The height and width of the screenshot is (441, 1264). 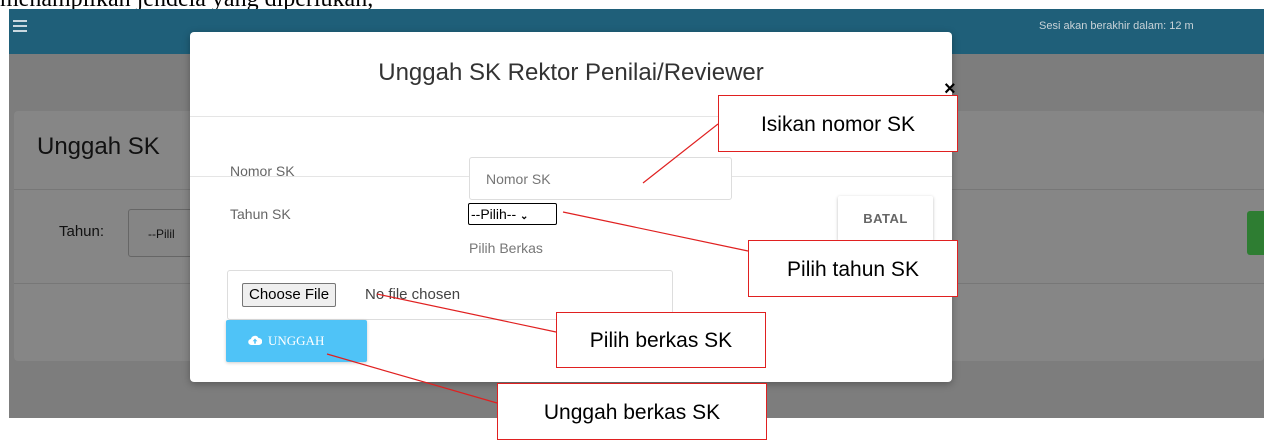 What do you see at coordinates (255, 340) in the screenshot?
I see `cloud-upload-icon` at bounding box center [255, 340].